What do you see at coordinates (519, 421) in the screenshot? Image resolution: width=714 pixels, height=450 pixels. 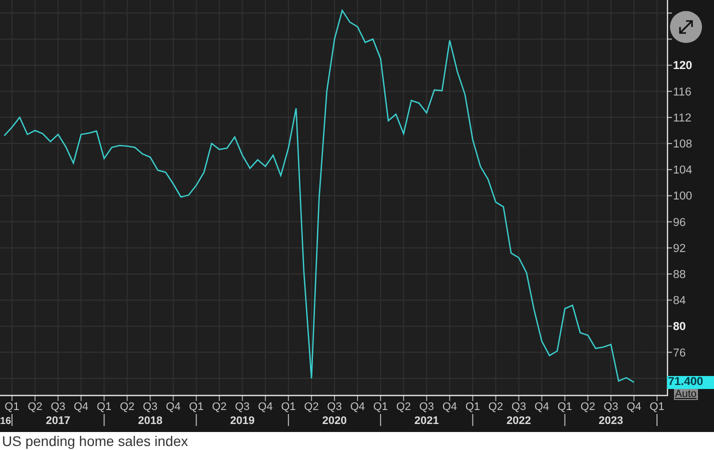 I see `year-label: 2022` at bounding box center [519, 421].